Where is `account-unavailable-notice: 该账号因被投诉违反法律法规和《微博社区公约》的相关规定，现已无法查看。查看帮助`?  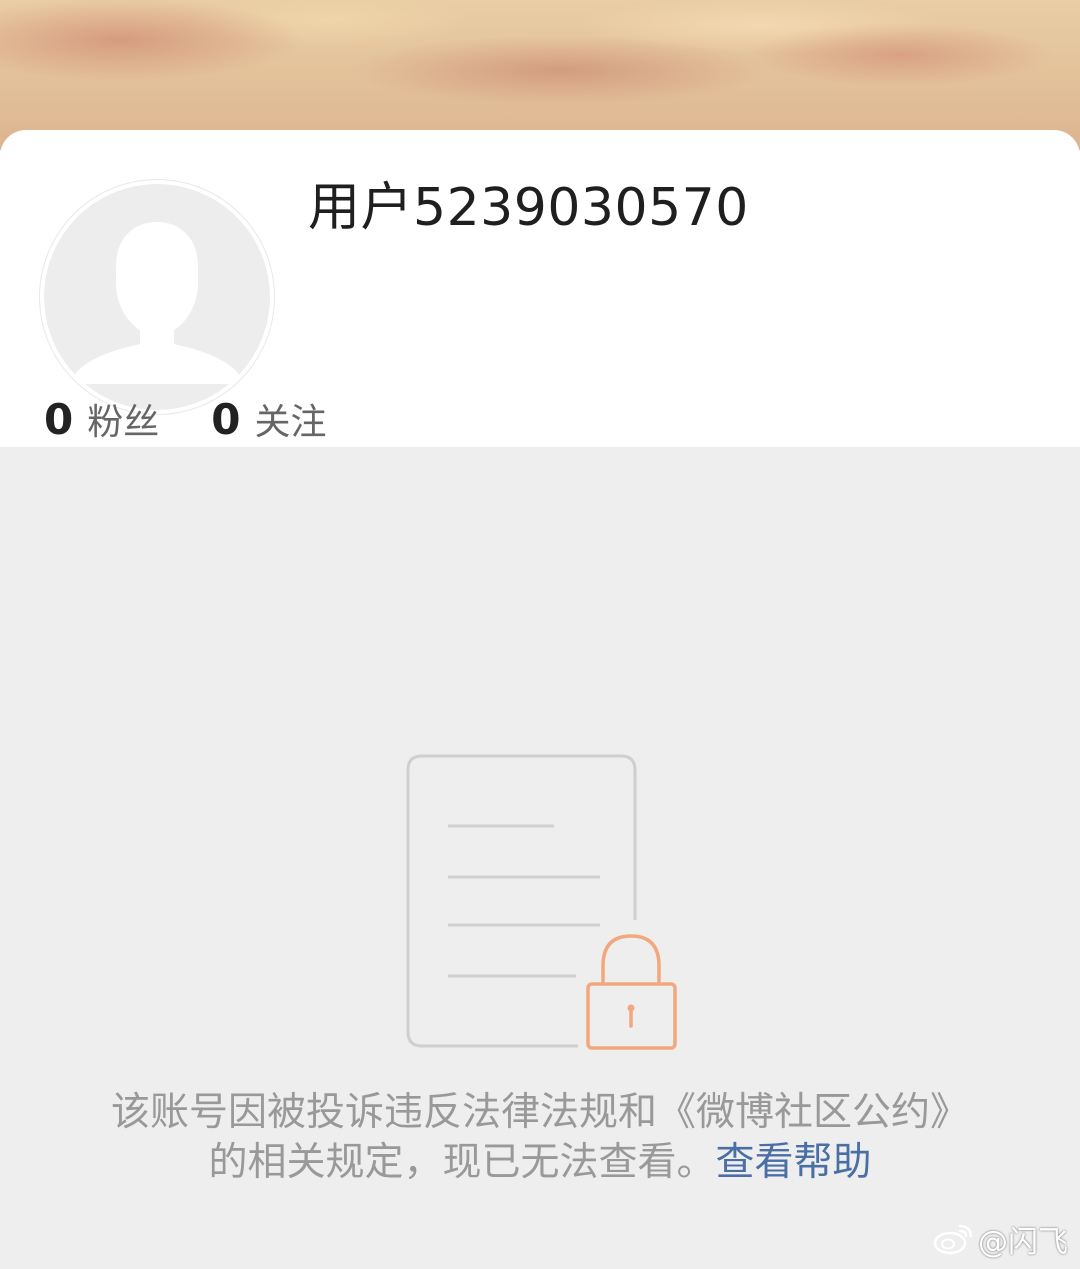
account-unavailable-notice: 该账号因被投诉违反法律法规和《微博社区公约》的相关规定，现已无法查看。查看帮助 is located at coordinates (540, 1138).